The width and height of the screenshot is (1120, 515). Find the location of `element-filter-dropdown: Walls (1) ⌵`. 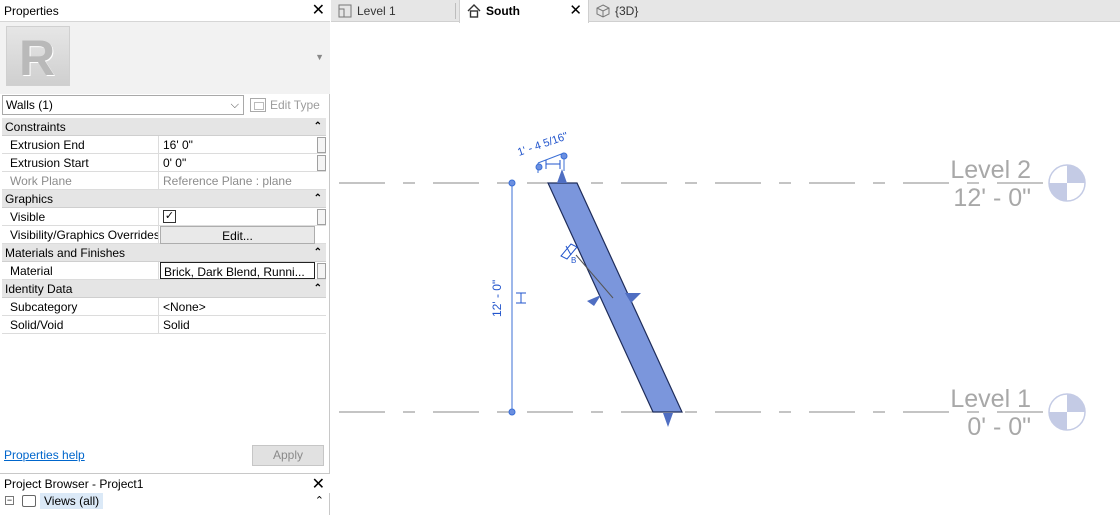

element-filter-dropdown: Walls (1) ⌵ is located at coordinates (123, 105).